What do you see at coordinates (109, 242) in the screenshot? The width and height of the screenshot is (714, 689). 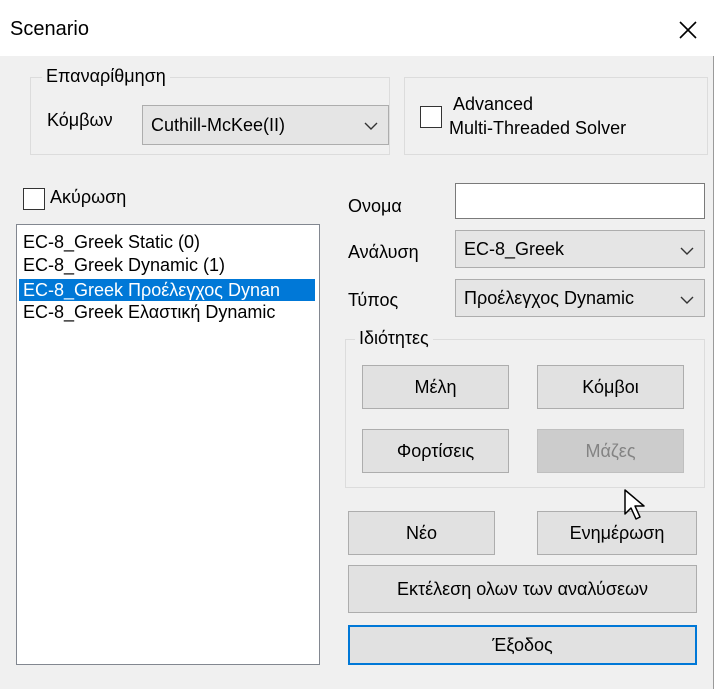 I see `list-item: EC-8_Greek Static (0)` at bounding box center [109, 242].